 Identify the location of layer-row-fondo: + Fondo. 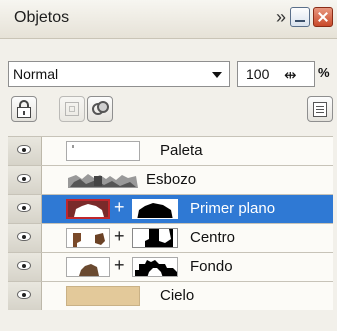
(170, 266).